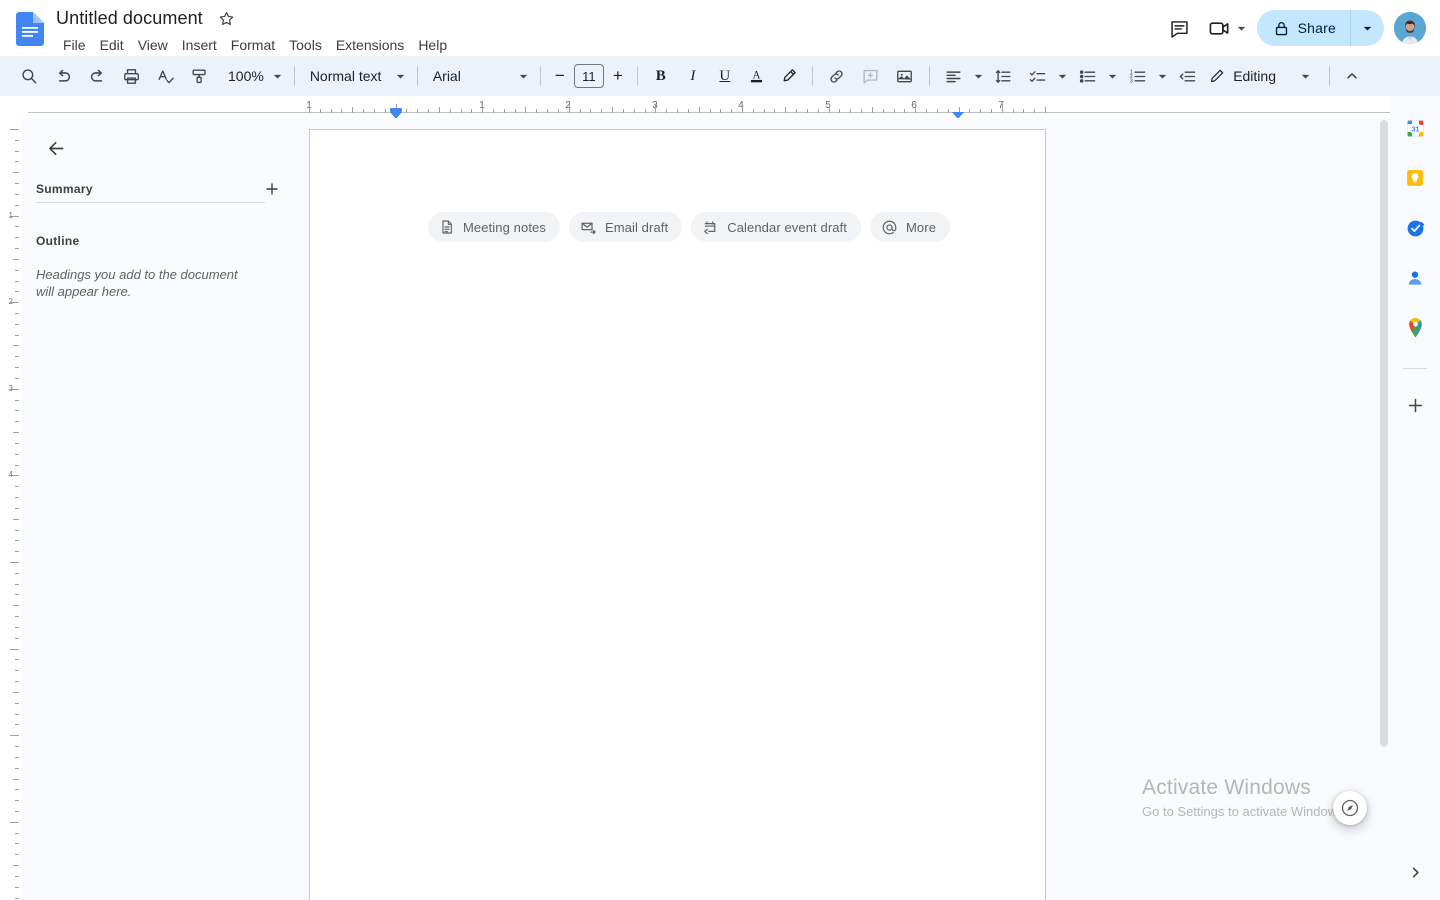 The height and width of the screenshot is (900, 1440). I want to click on google-keep-icon, so click(1415, 178).